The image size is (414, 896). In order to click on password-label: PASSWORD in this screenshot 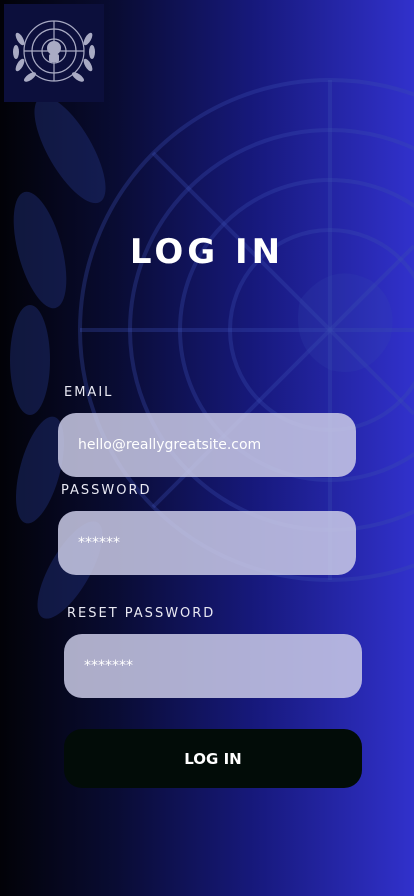, I will do `click(106, 490)`.